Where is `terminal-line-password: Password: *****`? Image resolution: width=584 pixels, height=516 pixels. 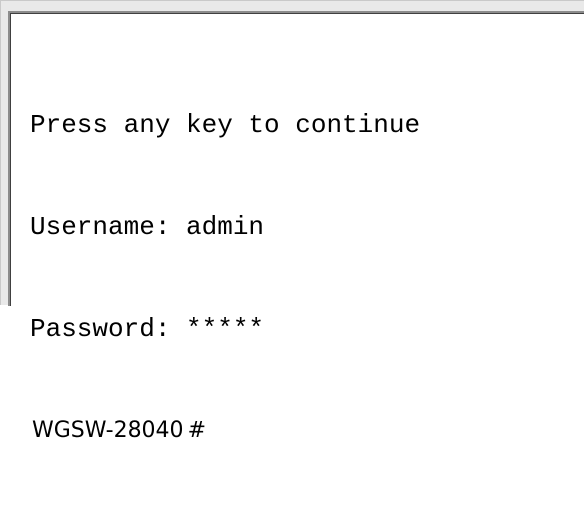
terminal-line-password: Password: ***** is located at coordinates (147, 329).